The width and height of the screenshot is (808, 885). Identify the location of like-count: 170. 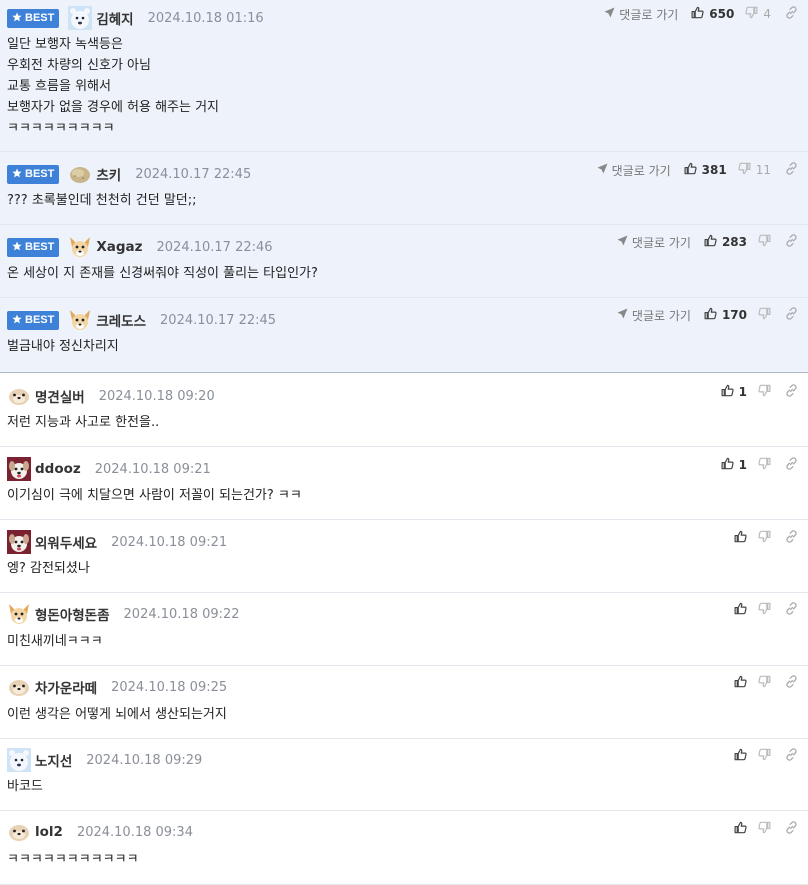
(734, 315).